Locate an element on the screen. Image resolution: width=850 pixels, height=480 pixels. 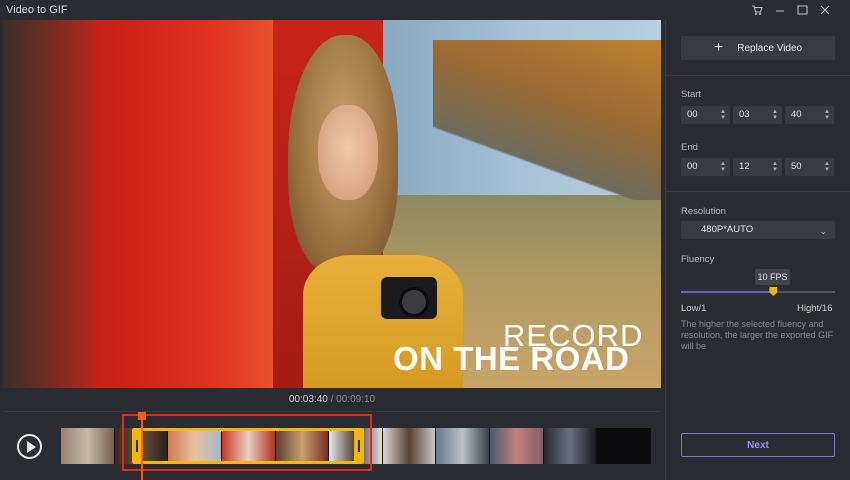
scene-camera is located at coordinates (409, 298).